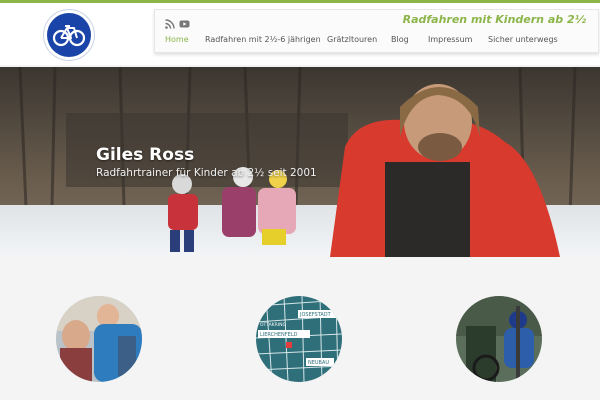  What do you see at coordinates (273, 325) in the screenshot?
I see `map-label-ottakring: OTTAKRING` at bounding box center [273, 325].